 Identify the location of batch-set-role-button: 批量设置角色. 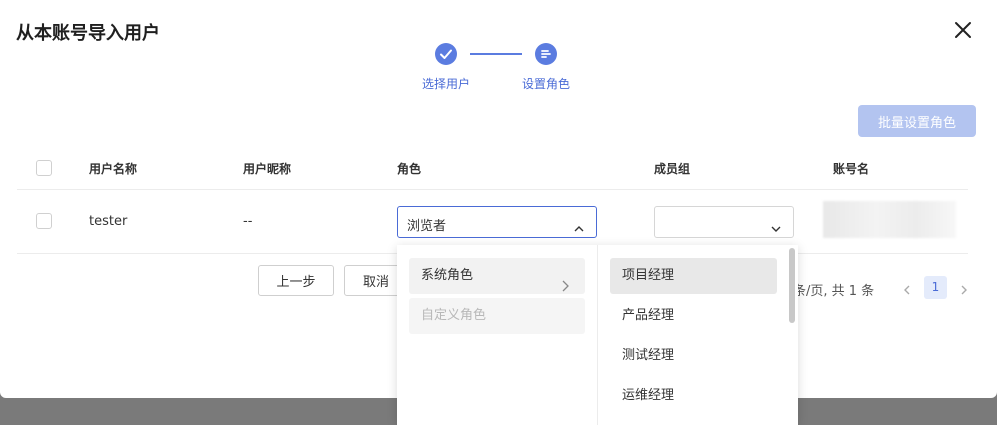
(917, 121).